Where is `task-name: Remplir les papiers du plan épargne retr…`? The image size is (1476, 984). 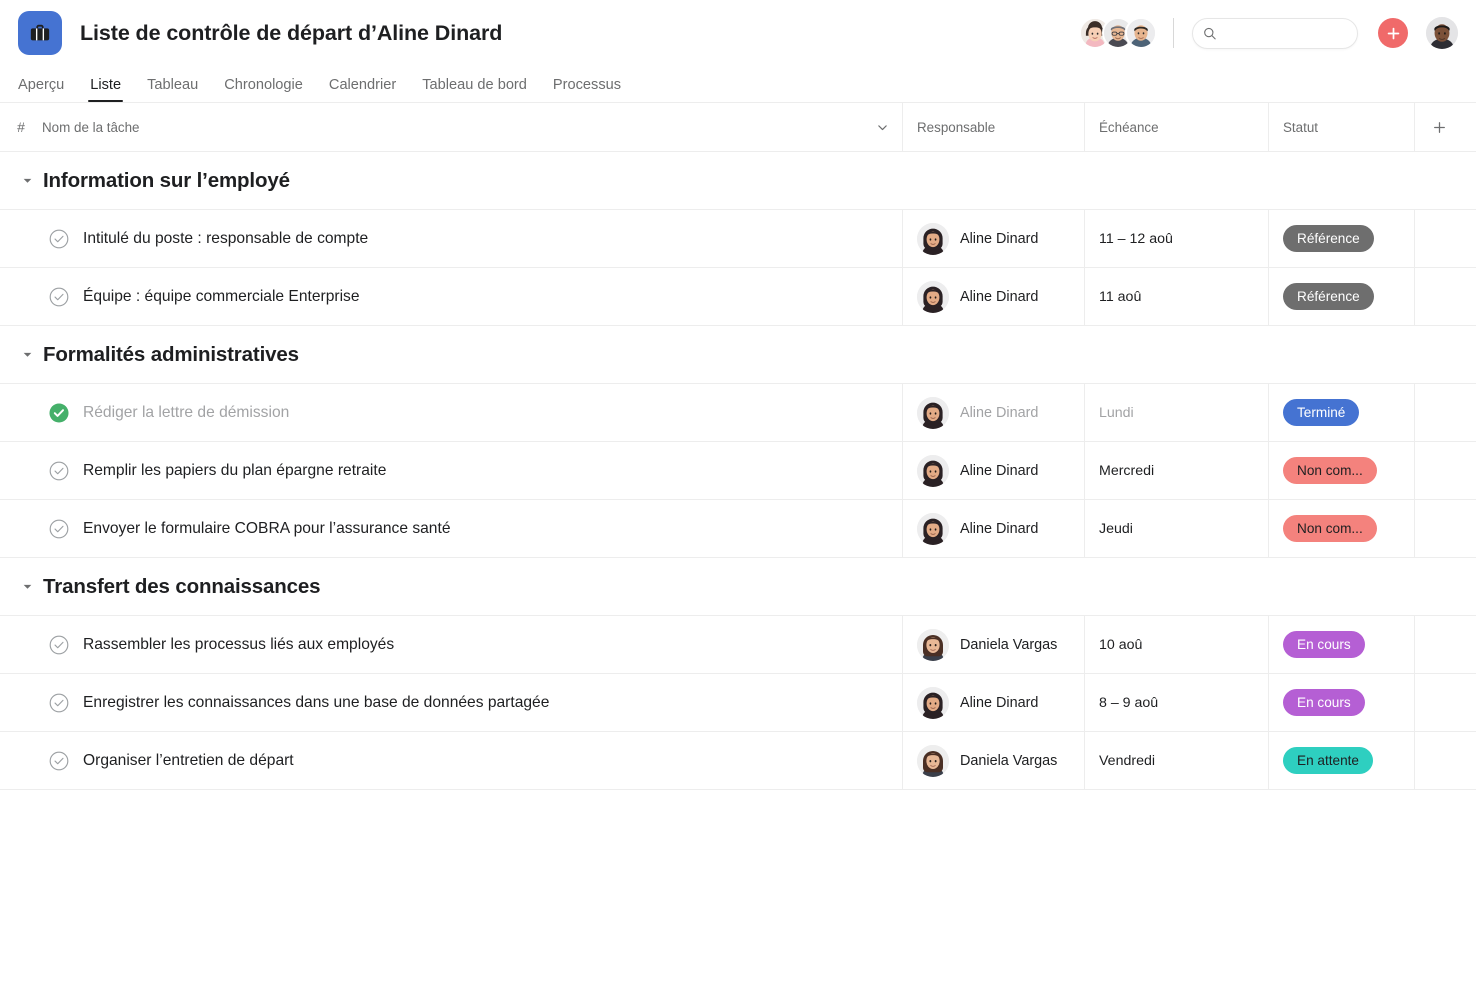 task-name: Remplir les papiers du plan épargne retr… is located at coordinates (235, 470).